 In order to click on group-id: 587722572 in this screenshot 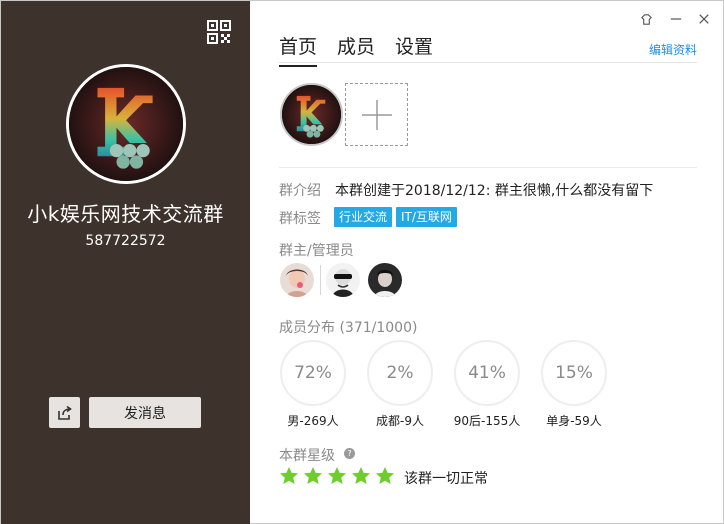, I will do `click(125, 241)`.